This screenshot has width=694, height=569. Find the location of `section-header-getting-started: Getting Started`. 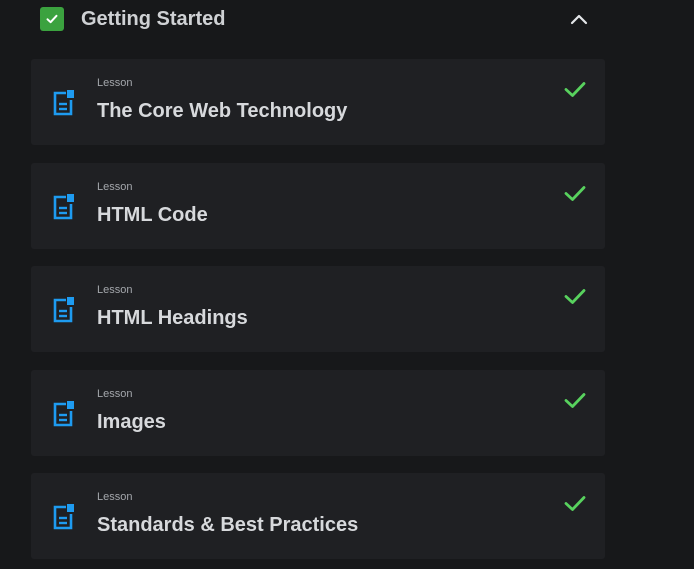

section-header-getting-started: Getting Started is located at coordinates (319, 19).